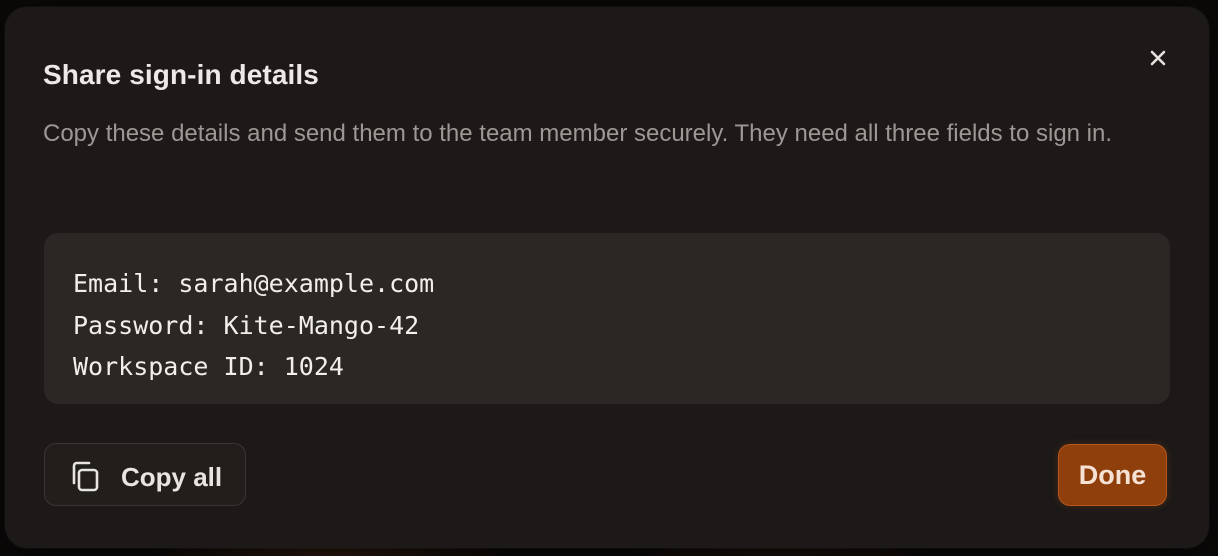  I want to click on password-line: Password: Kite-Mango-42, so click(246, 325).